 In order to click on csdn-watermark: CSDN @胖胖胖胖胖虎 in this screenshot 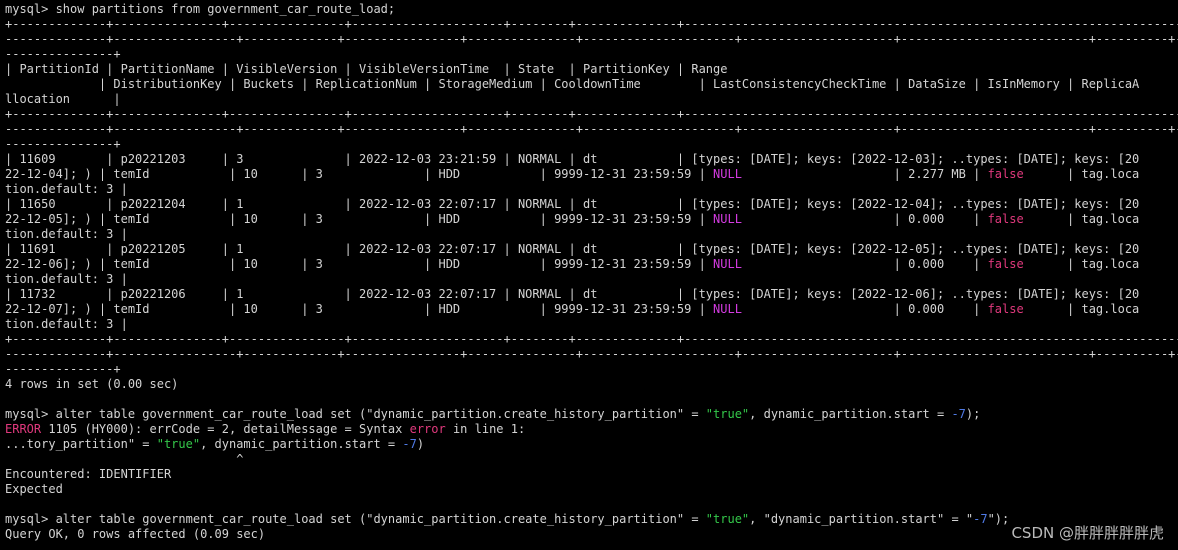, I will do `click(1087, 533)`.